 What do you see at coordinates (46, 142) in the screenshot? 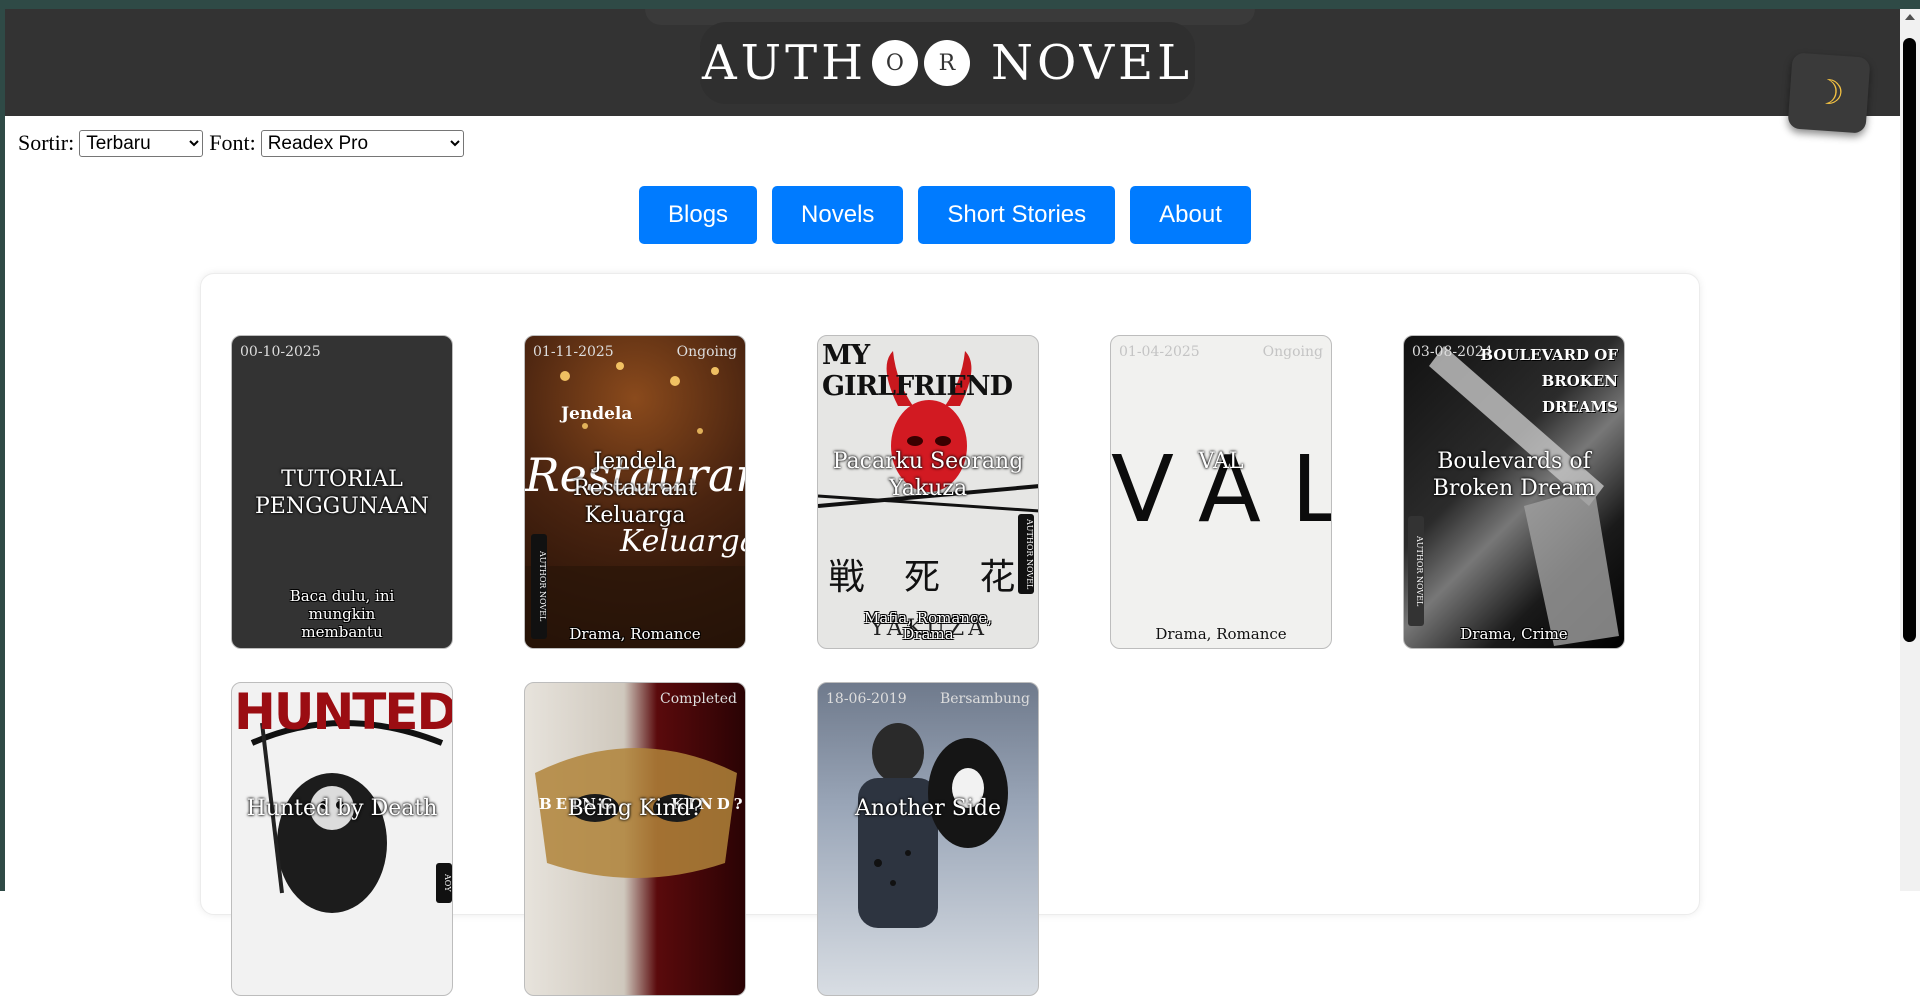
I see `sort-label: Sortir:` at bounding box center [46, 142].